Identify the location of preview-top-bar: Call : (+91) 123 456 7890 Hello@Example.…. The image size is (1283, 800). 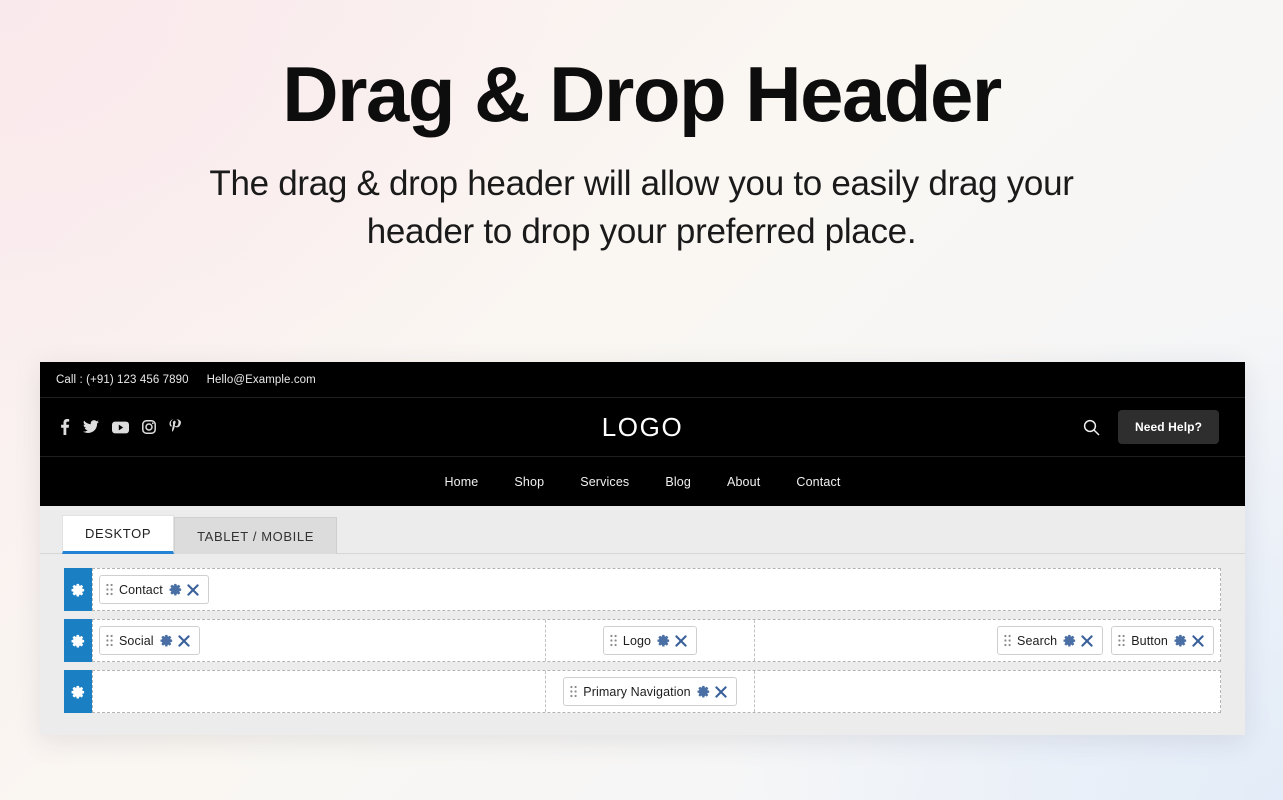
(642, 380).